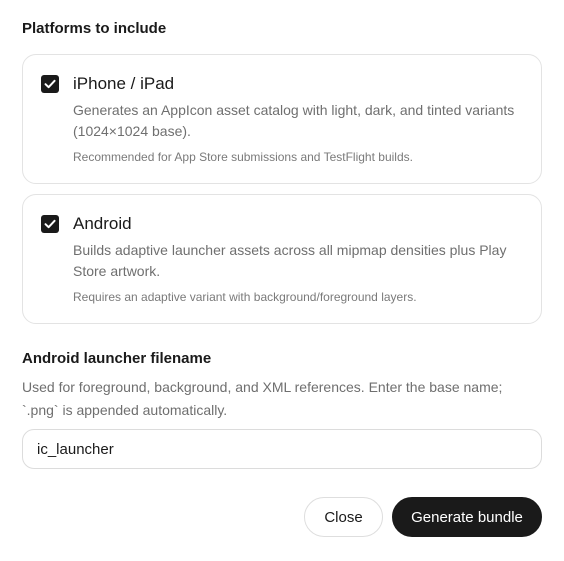  Describe the element at coordinates (102, 223) in the screenshot. I see `android-platform-title: Android` at that location.